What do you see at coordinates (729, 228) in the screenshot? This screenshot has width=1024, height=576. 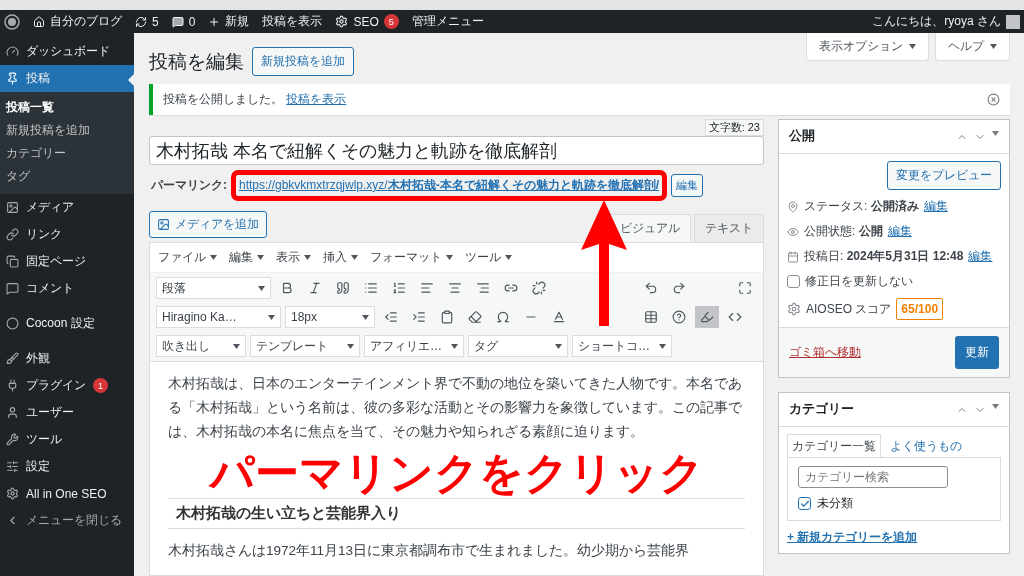 I see `editor-tab: テキスト` at bounding box center [729, 228].